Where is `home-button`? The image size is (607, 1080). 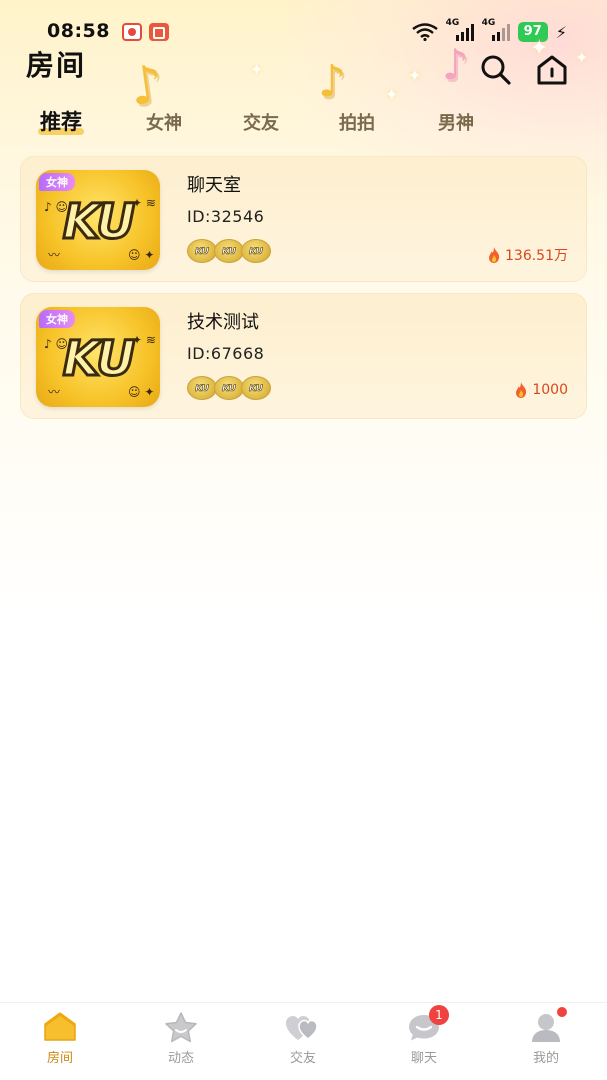 home-button is located at coordinates (552, 70).